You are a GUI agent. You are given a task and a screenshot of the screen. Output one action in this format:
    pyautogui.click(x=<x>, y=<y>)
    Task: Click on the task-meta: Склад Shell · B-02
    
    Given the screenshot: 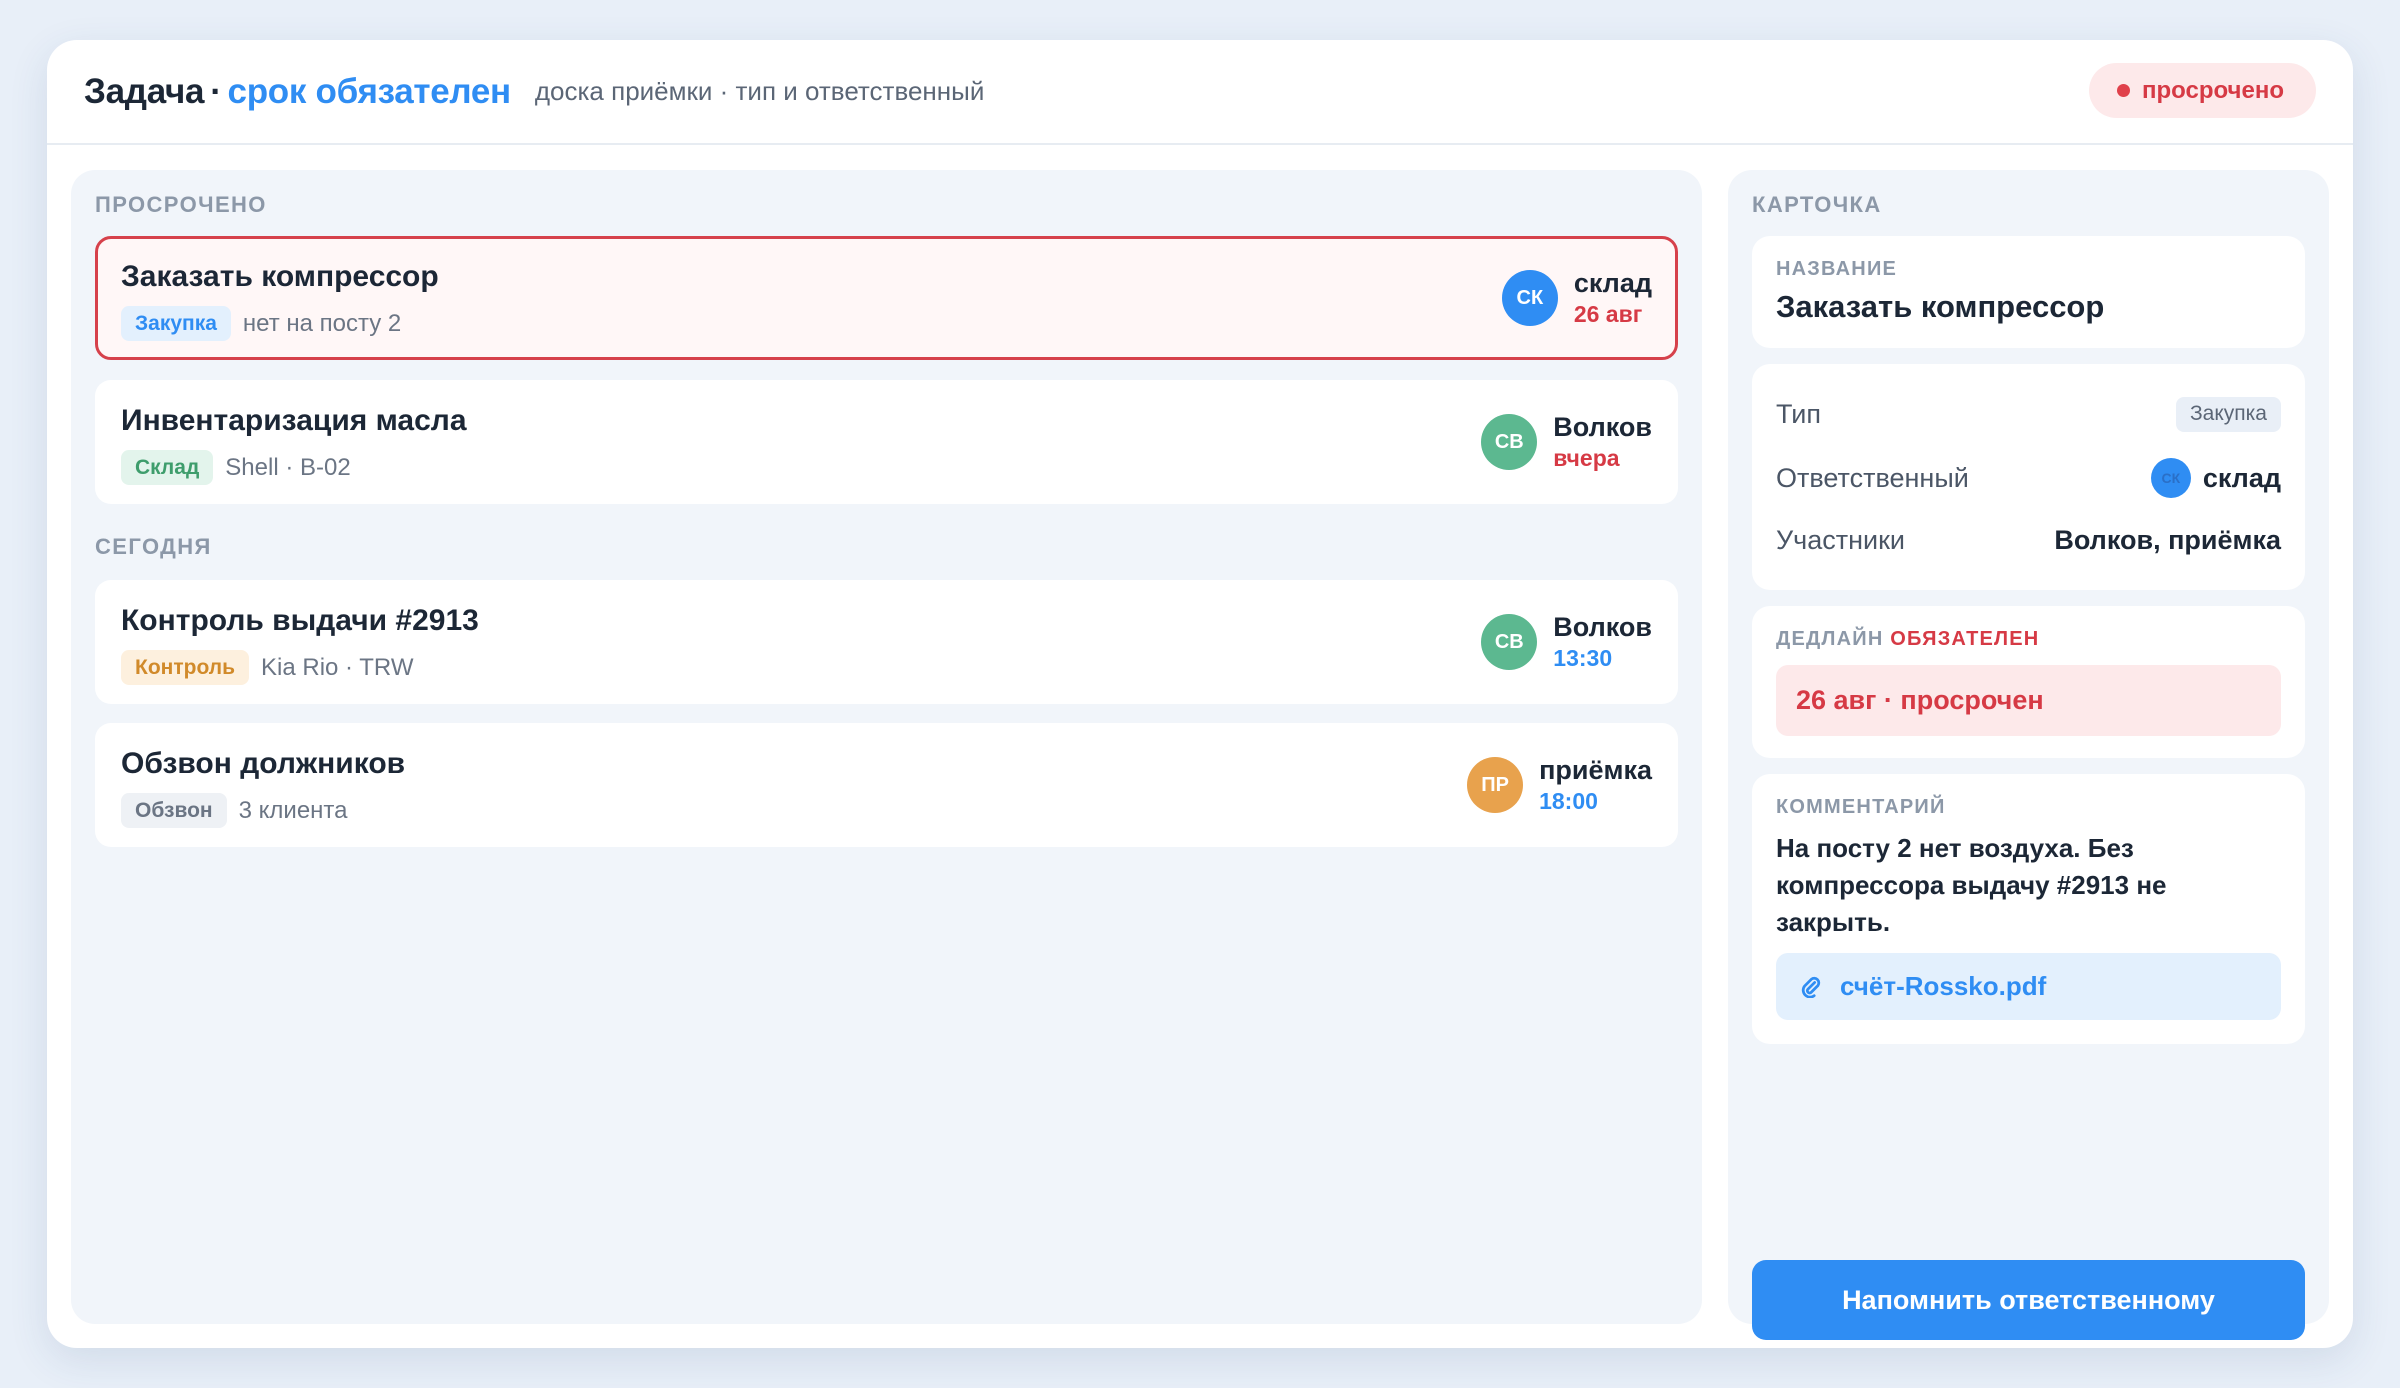 What is the action you would take?
    pyautogui.click(x=236, y=467)
    